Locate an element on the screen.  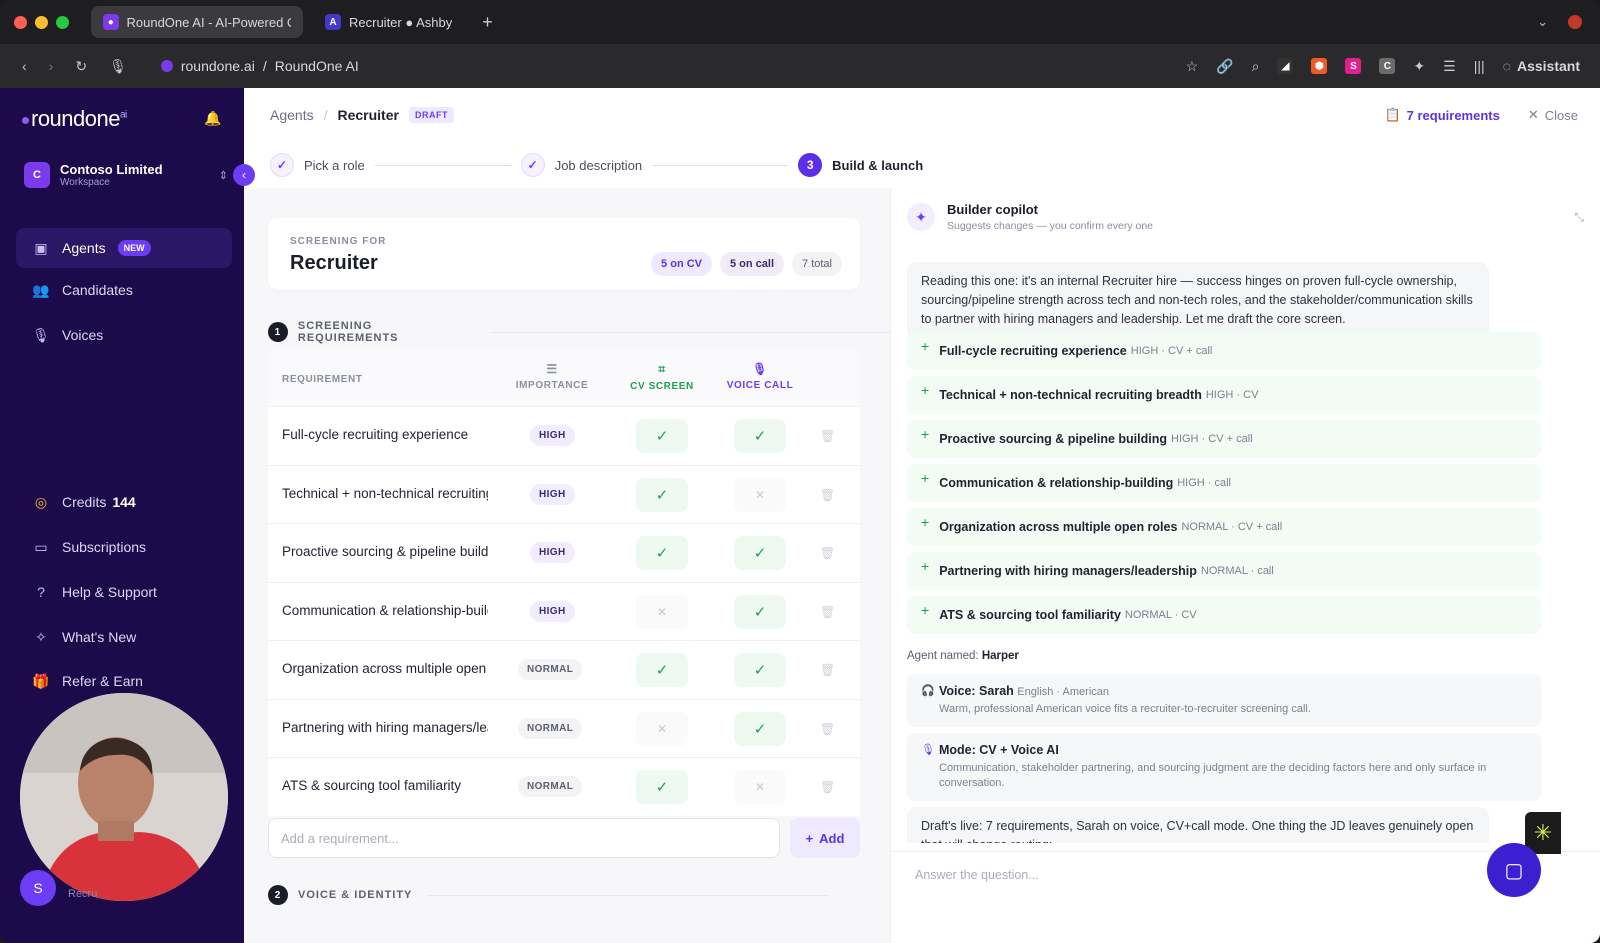
breadcrumb-agents: Agents is located at coordinates (292, 115).